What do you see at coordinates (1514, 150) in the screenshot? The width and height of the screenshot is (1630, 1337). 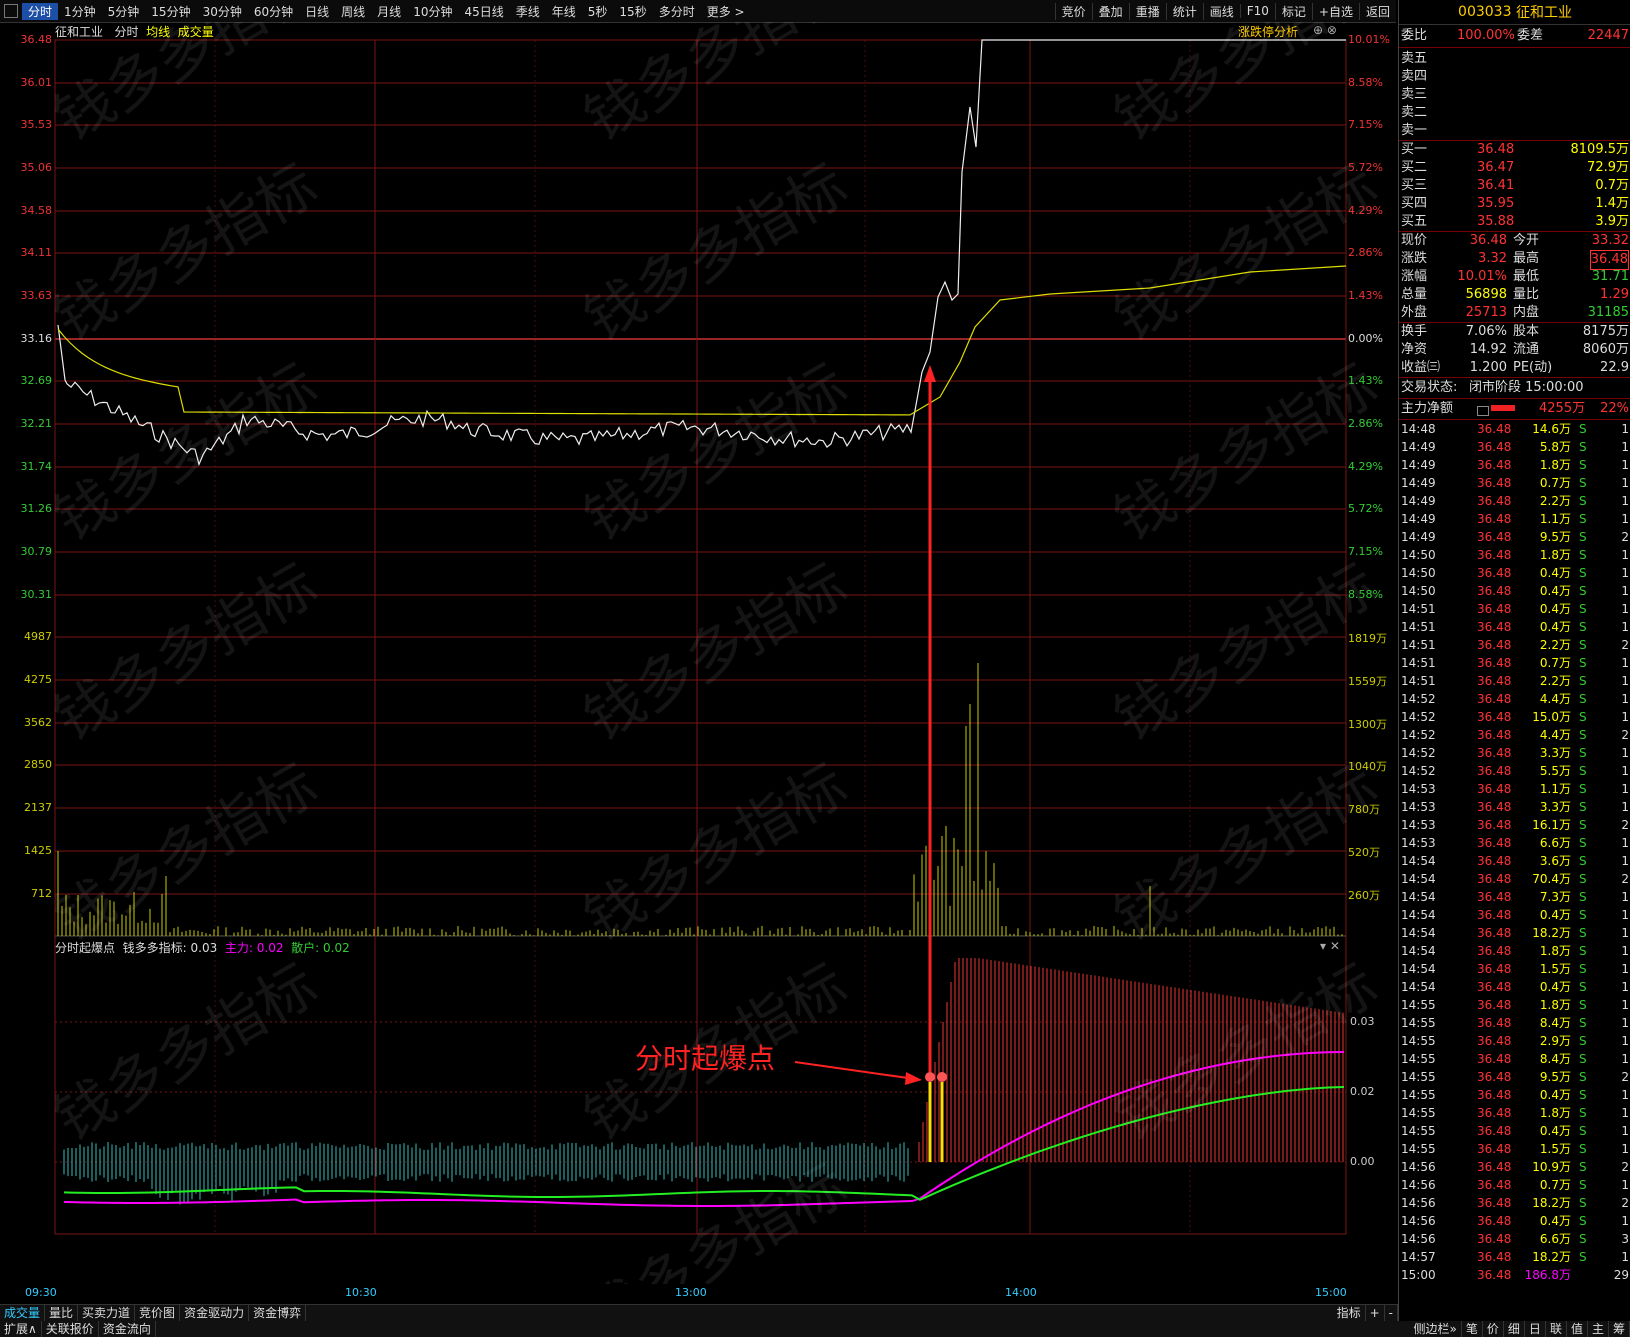 I see `buy-row: 买一 36.48 8109.5万` at bounding box center [1514, 150].